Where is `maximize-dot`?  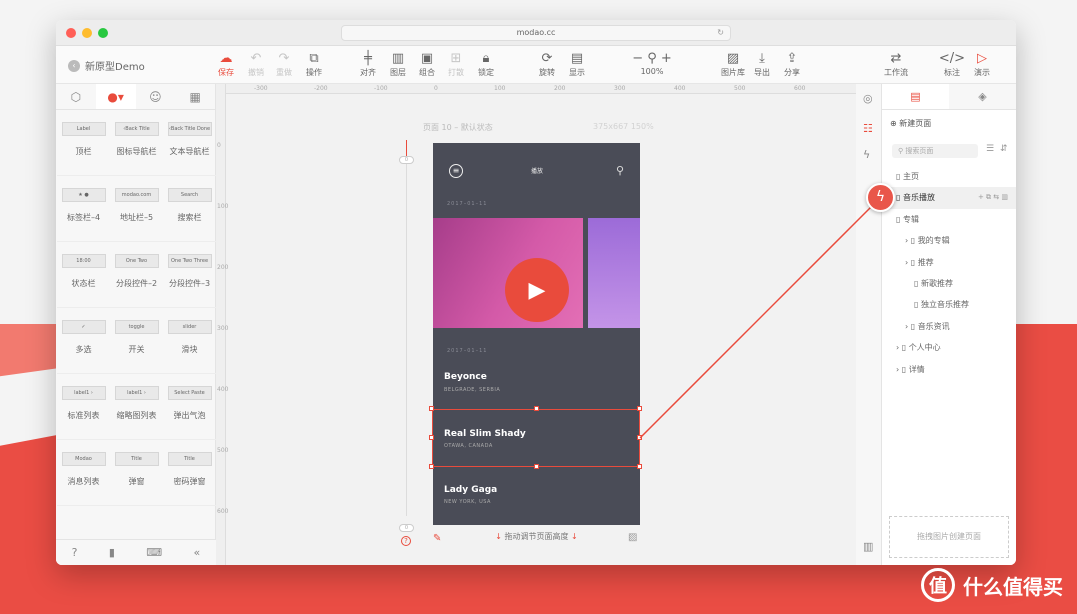
maximize-dot is located at coordinates (103, 33).